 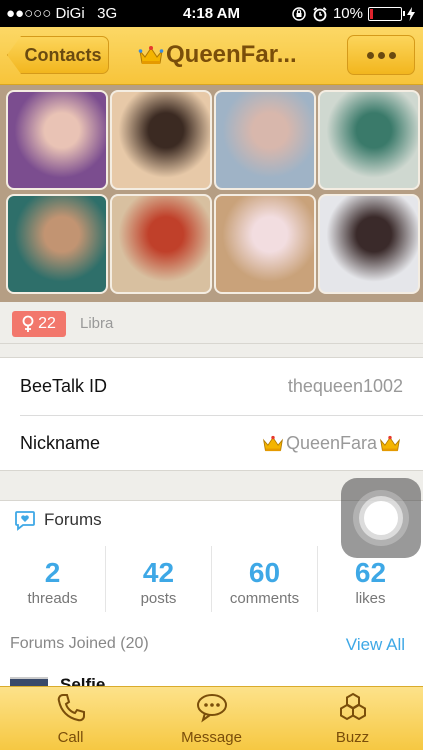 I want to click on forums-joined-row: Forums Joined (20) View All, so click(x=207, y=645).